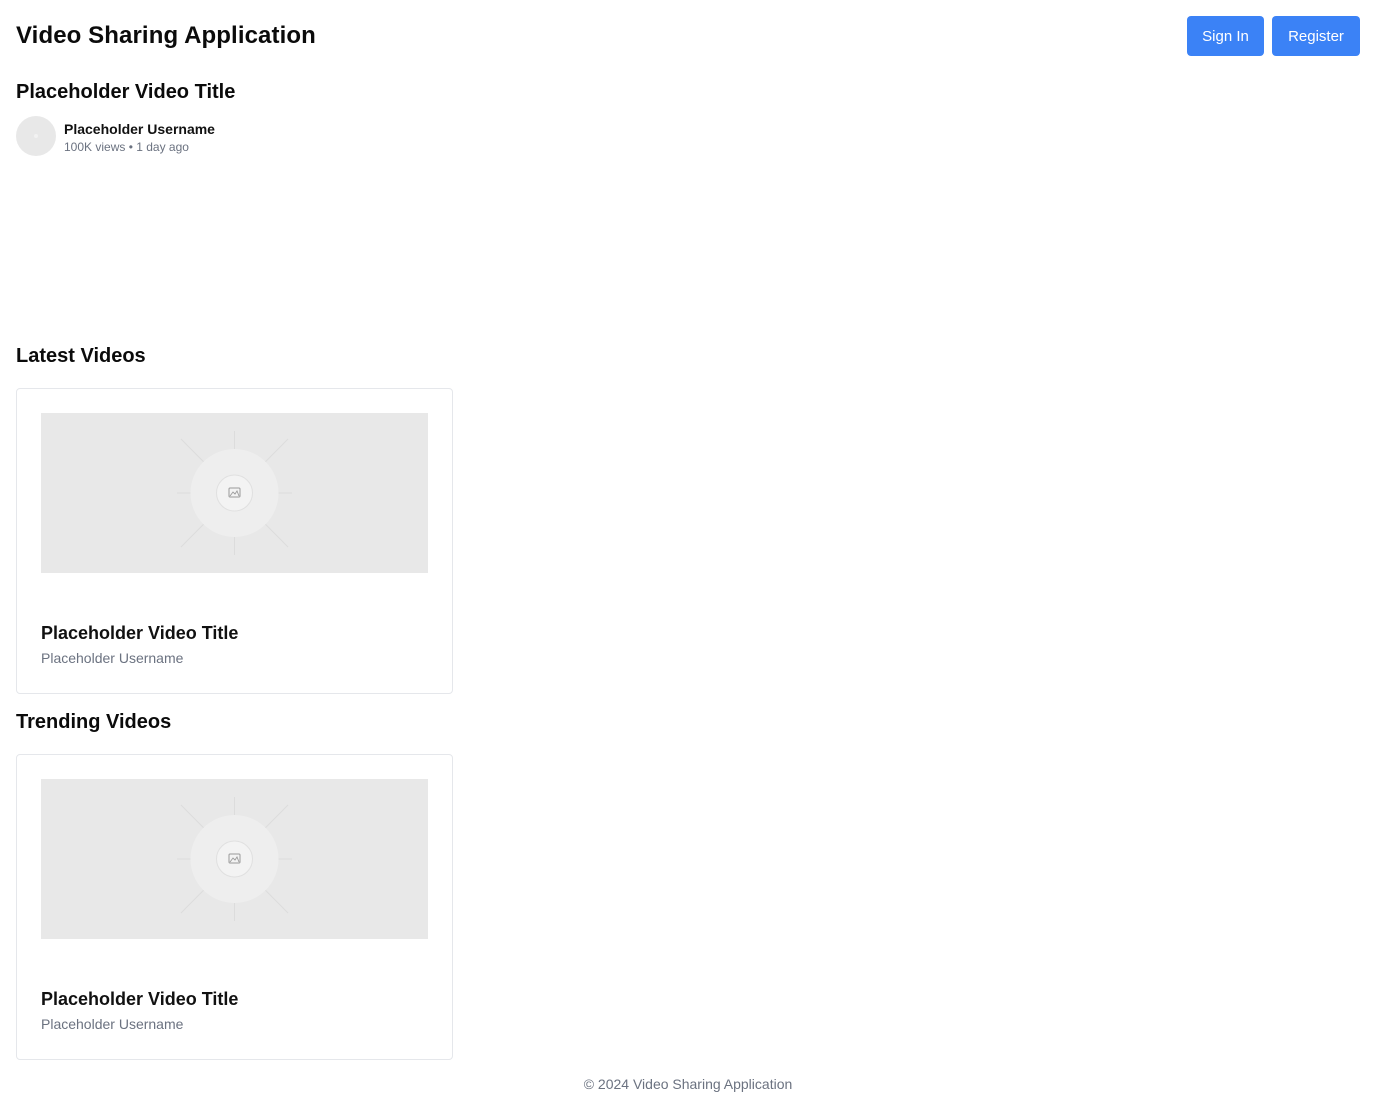 The image size is (1376, 1112). Describe the element at coordinates (166, 35) in the screenshot. I see `app-title: Video Sharing Application` at that location.